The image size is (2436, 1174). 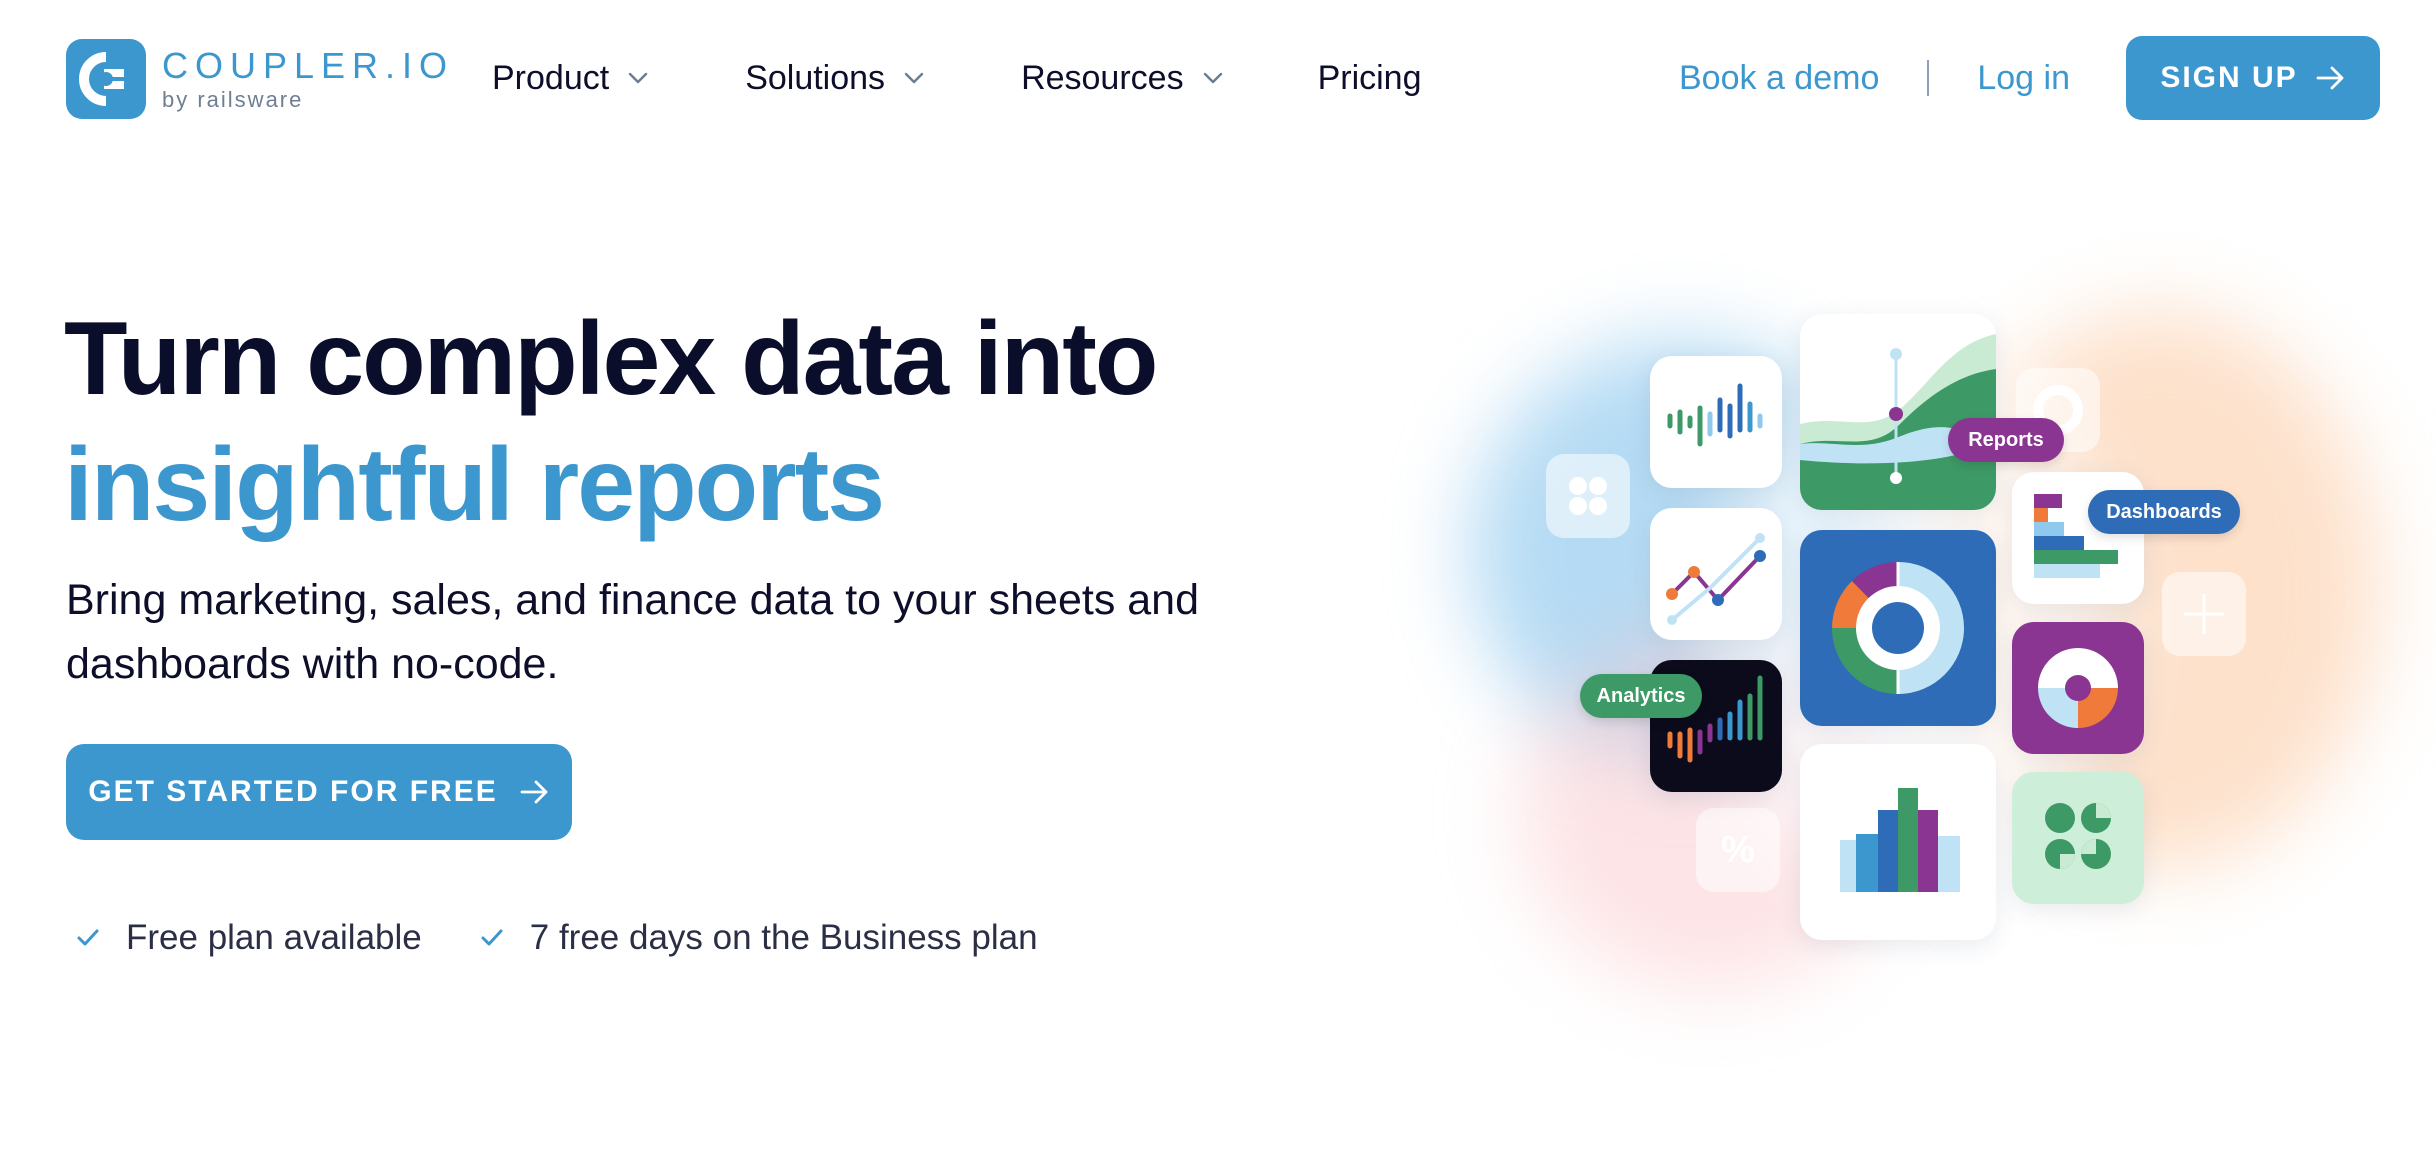 I want to click on donut-chart-tile, so click(x=1898, y=628).